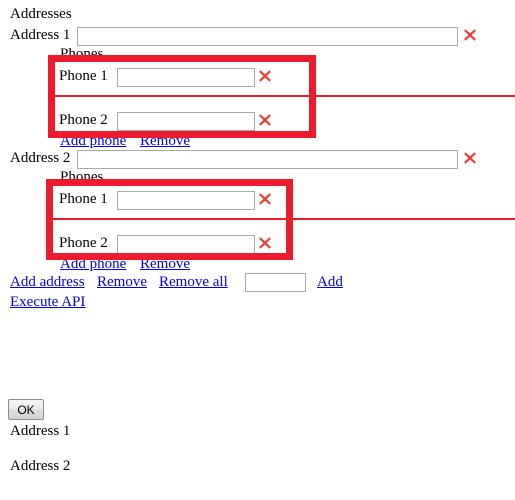 This screenshot has width=515, height=500. I want to click on address-2-phone-2-label: Phone 2, so click(83, 243).